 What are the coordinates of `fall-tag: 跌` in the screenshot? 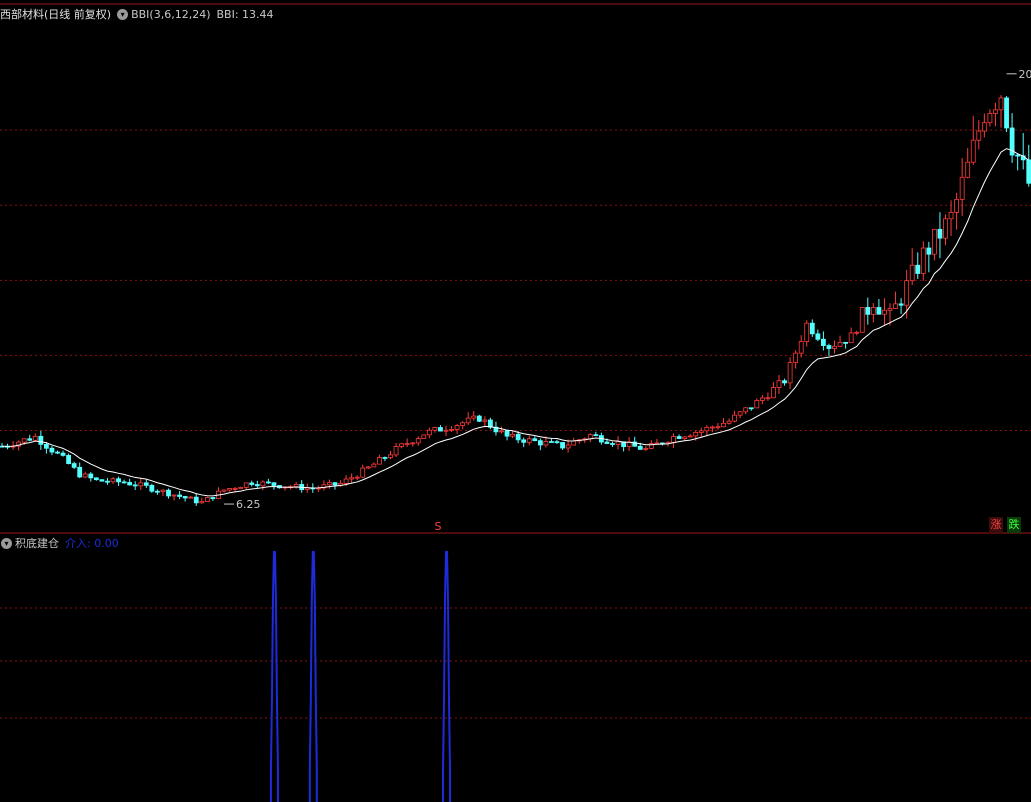 It's located at (1014, 525).